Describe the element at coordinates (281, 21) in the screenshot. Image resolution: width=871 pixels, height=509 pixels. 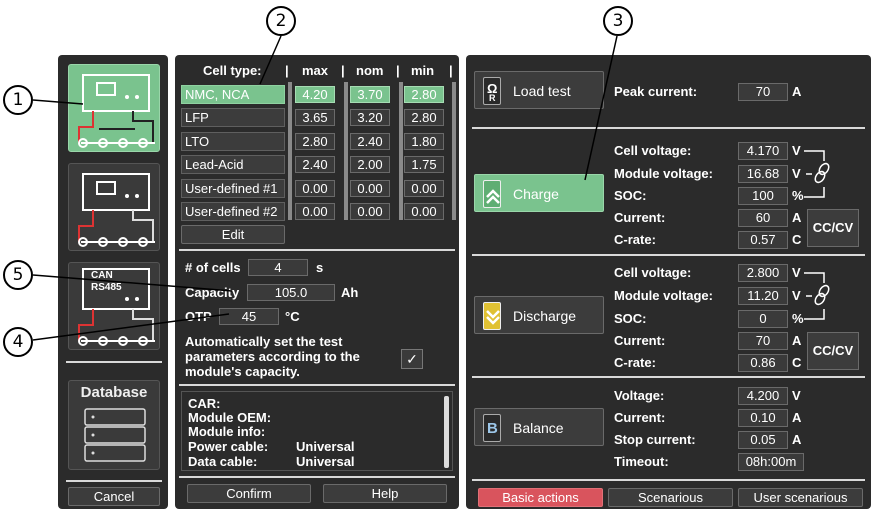
I see `callout-2: 2` at that location.